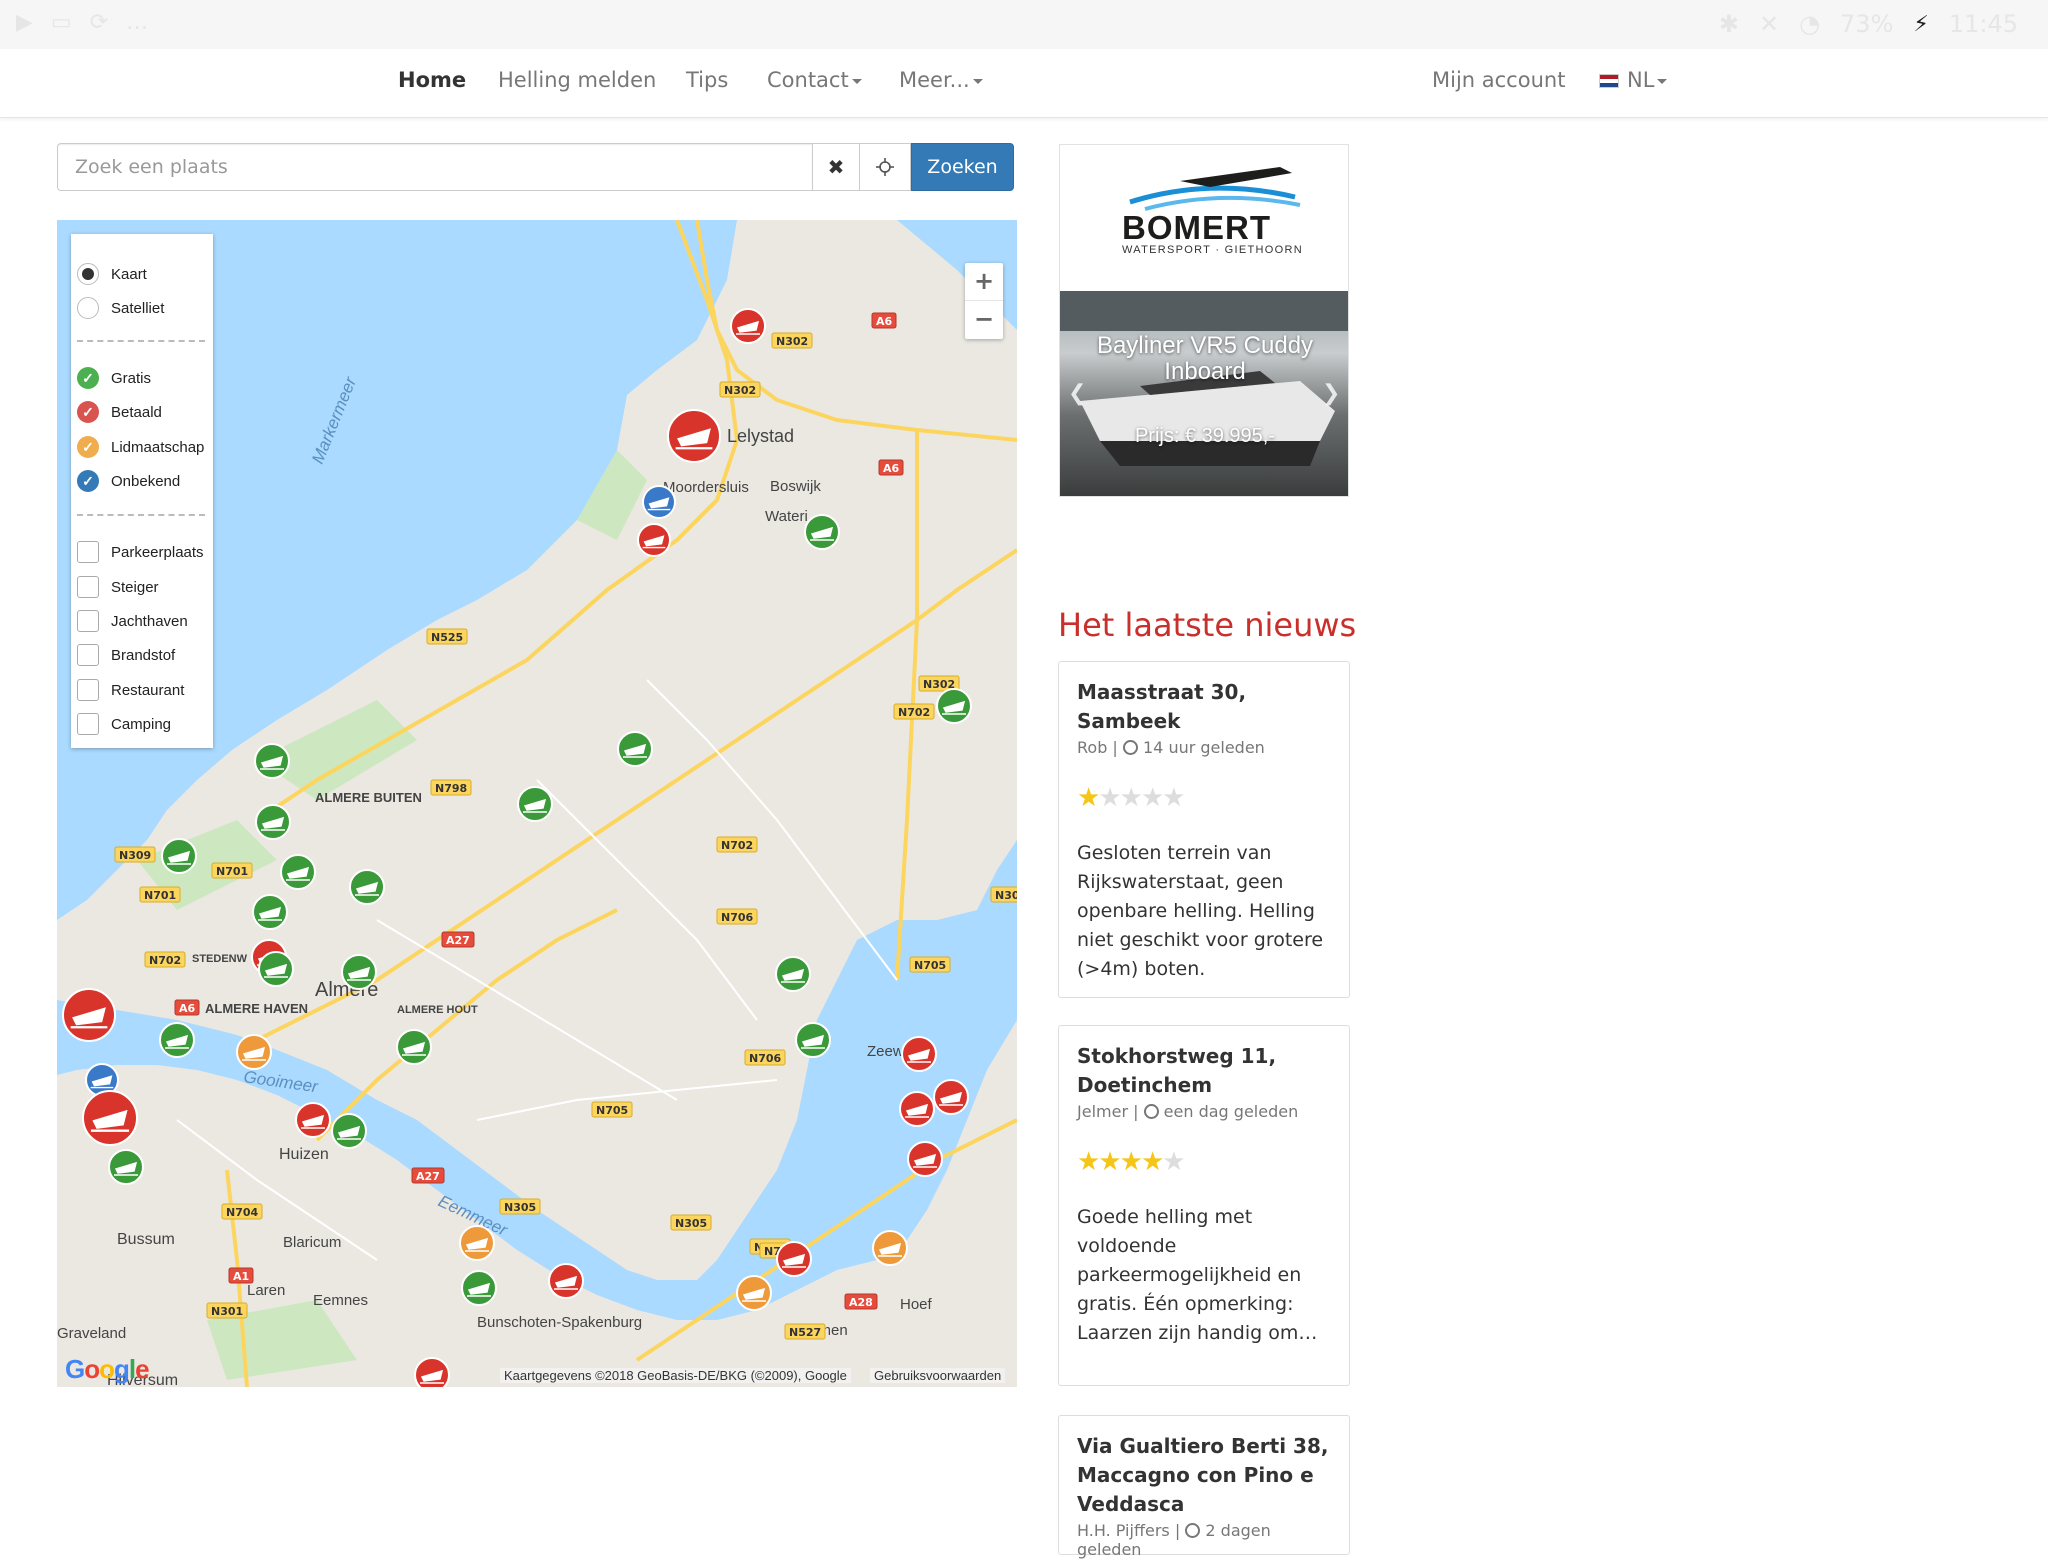 The image size is (2048, 1559). I want to click on nav-tips: Tips, so click(707, 83).